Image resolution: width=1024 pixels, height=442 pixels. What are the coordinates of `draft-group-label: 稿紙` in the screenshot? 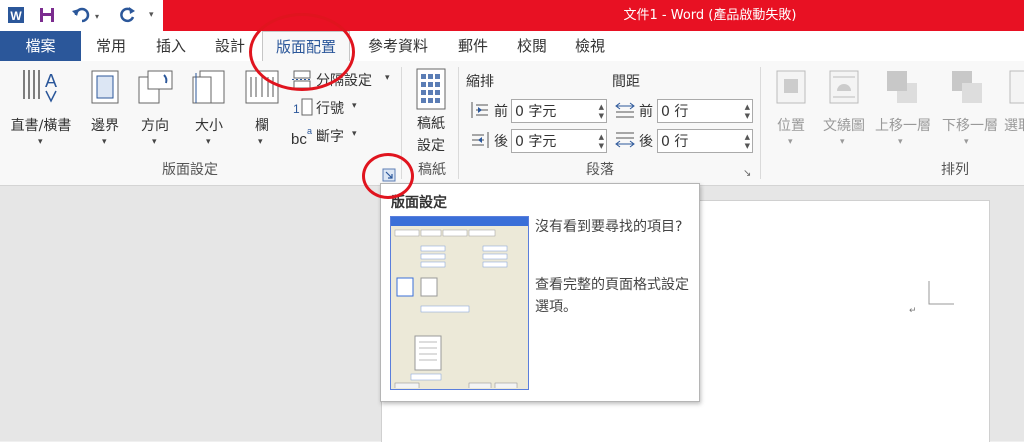 It's located at (432, 170).